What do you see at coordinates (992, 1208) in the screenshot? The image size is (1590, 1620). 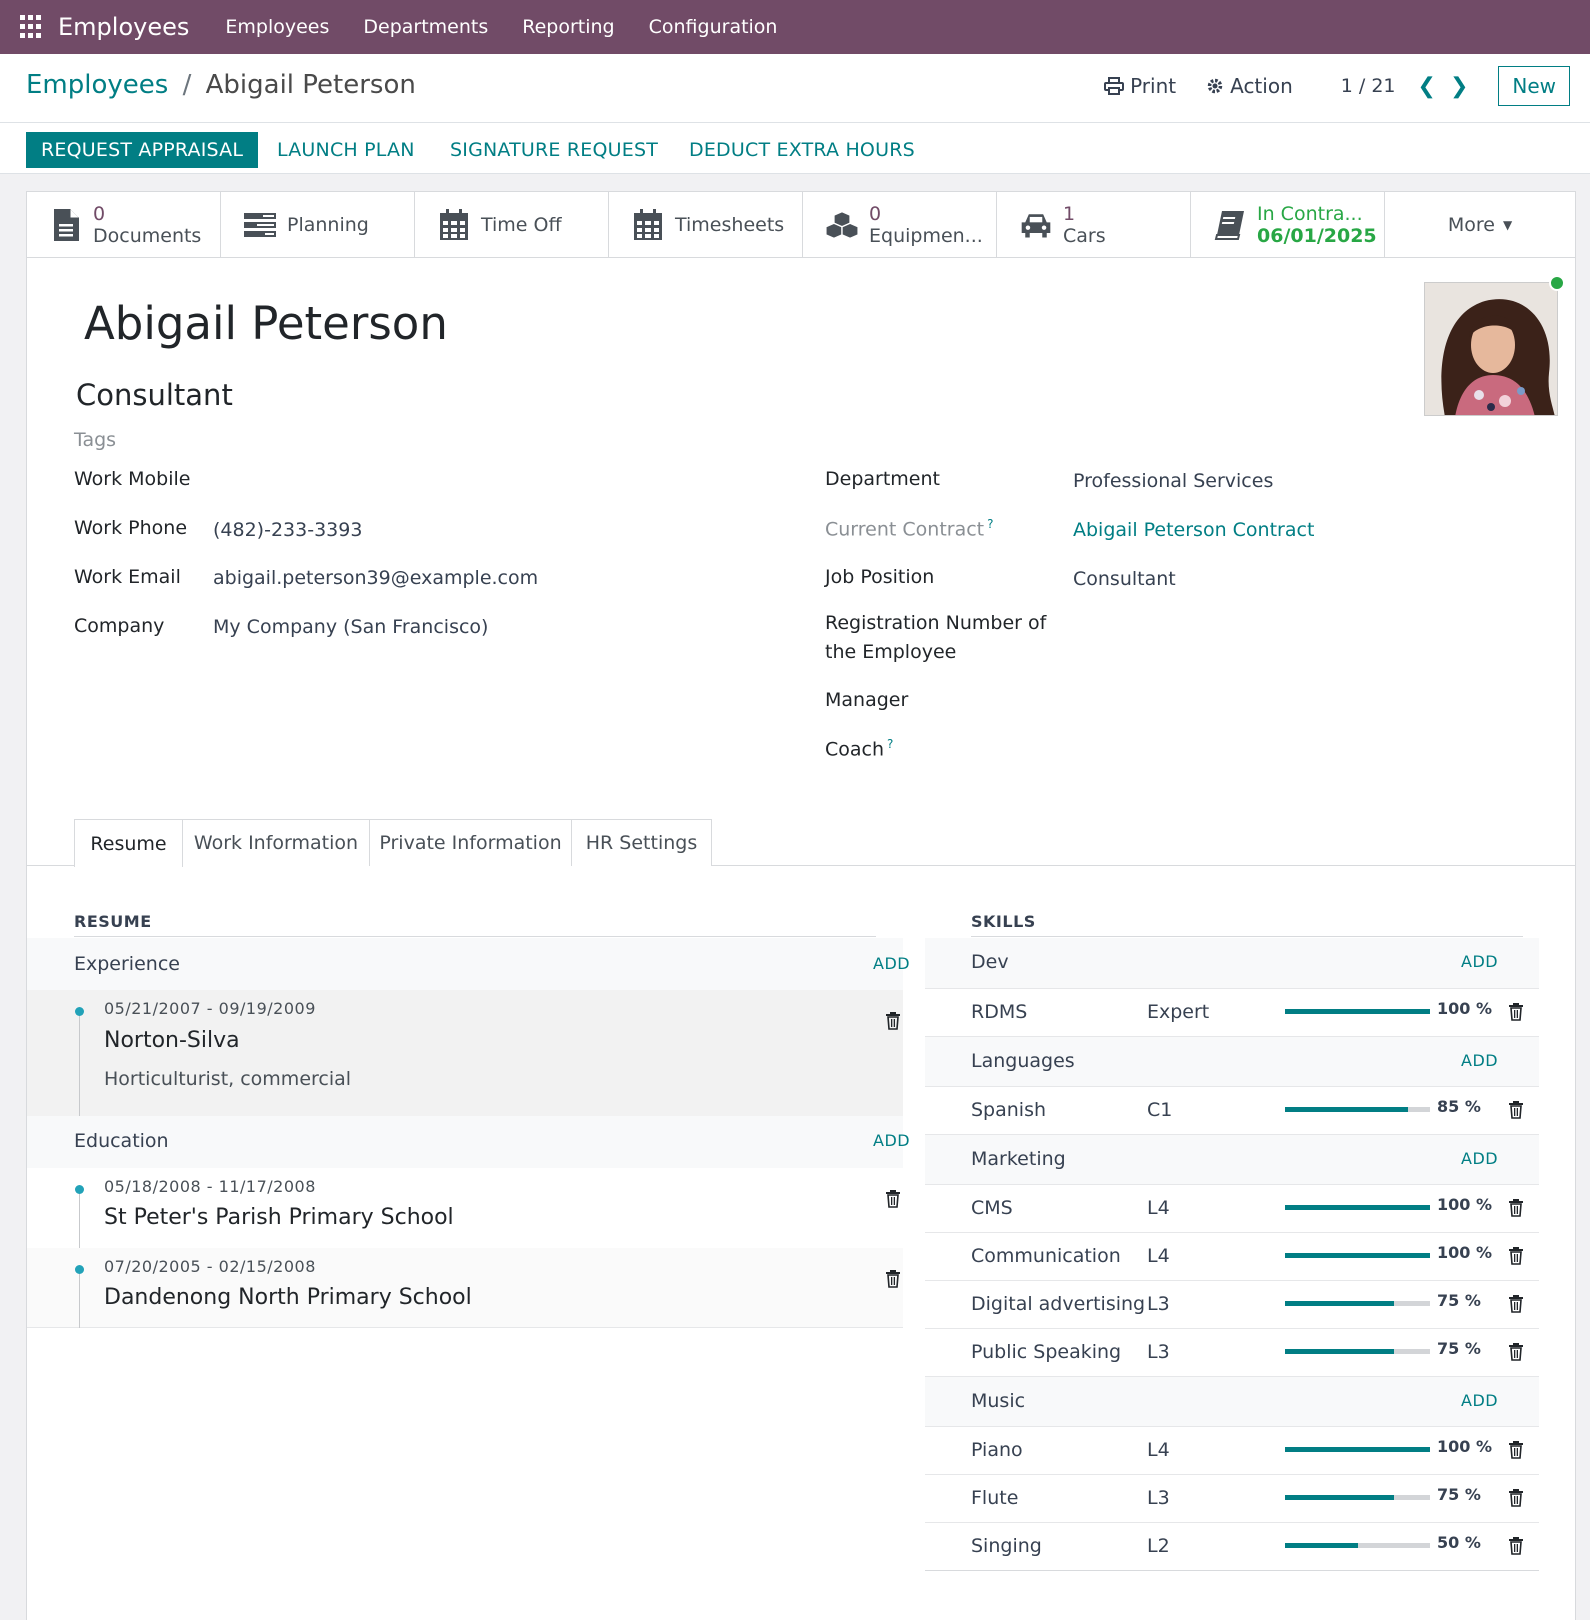 I see `skill-name: CMS` at bounding box center [992, 1208].